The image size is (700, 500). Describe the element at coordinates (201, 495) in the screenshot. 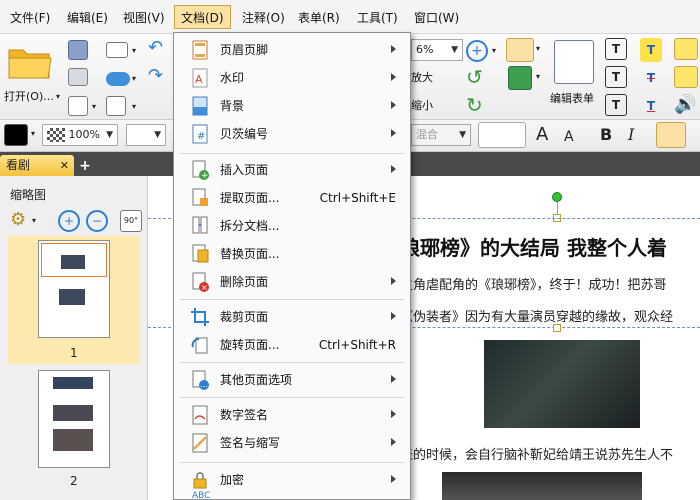

I see `spell-check-icon: ABC` at that location.